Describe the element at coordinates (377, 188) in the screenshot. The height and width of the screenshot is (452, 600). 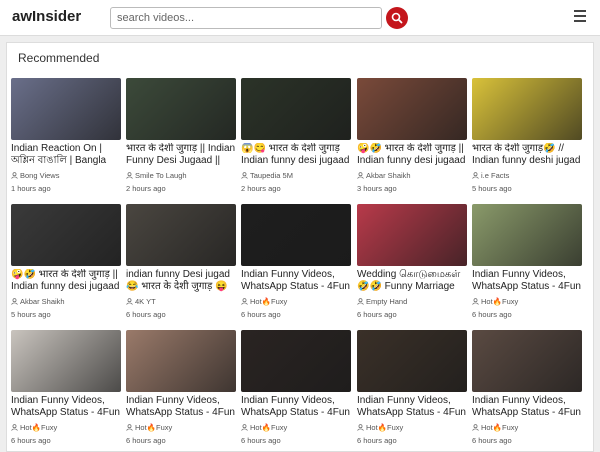
I see `video-time: 3 hours ago` at that location.